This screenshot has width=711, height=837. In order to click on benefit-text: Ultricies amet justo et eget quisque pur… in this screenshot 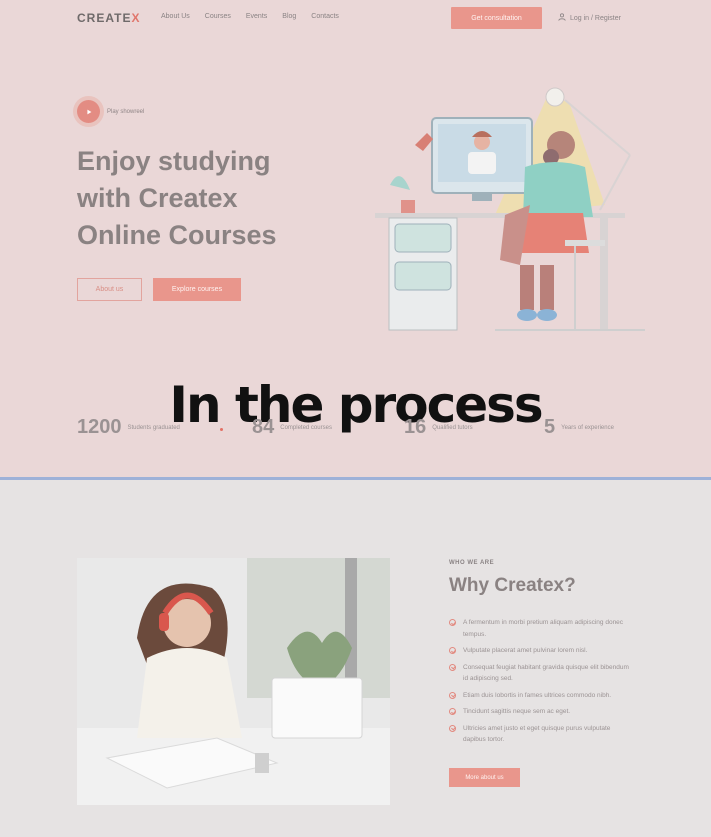, I will do `click(537, 734)`.